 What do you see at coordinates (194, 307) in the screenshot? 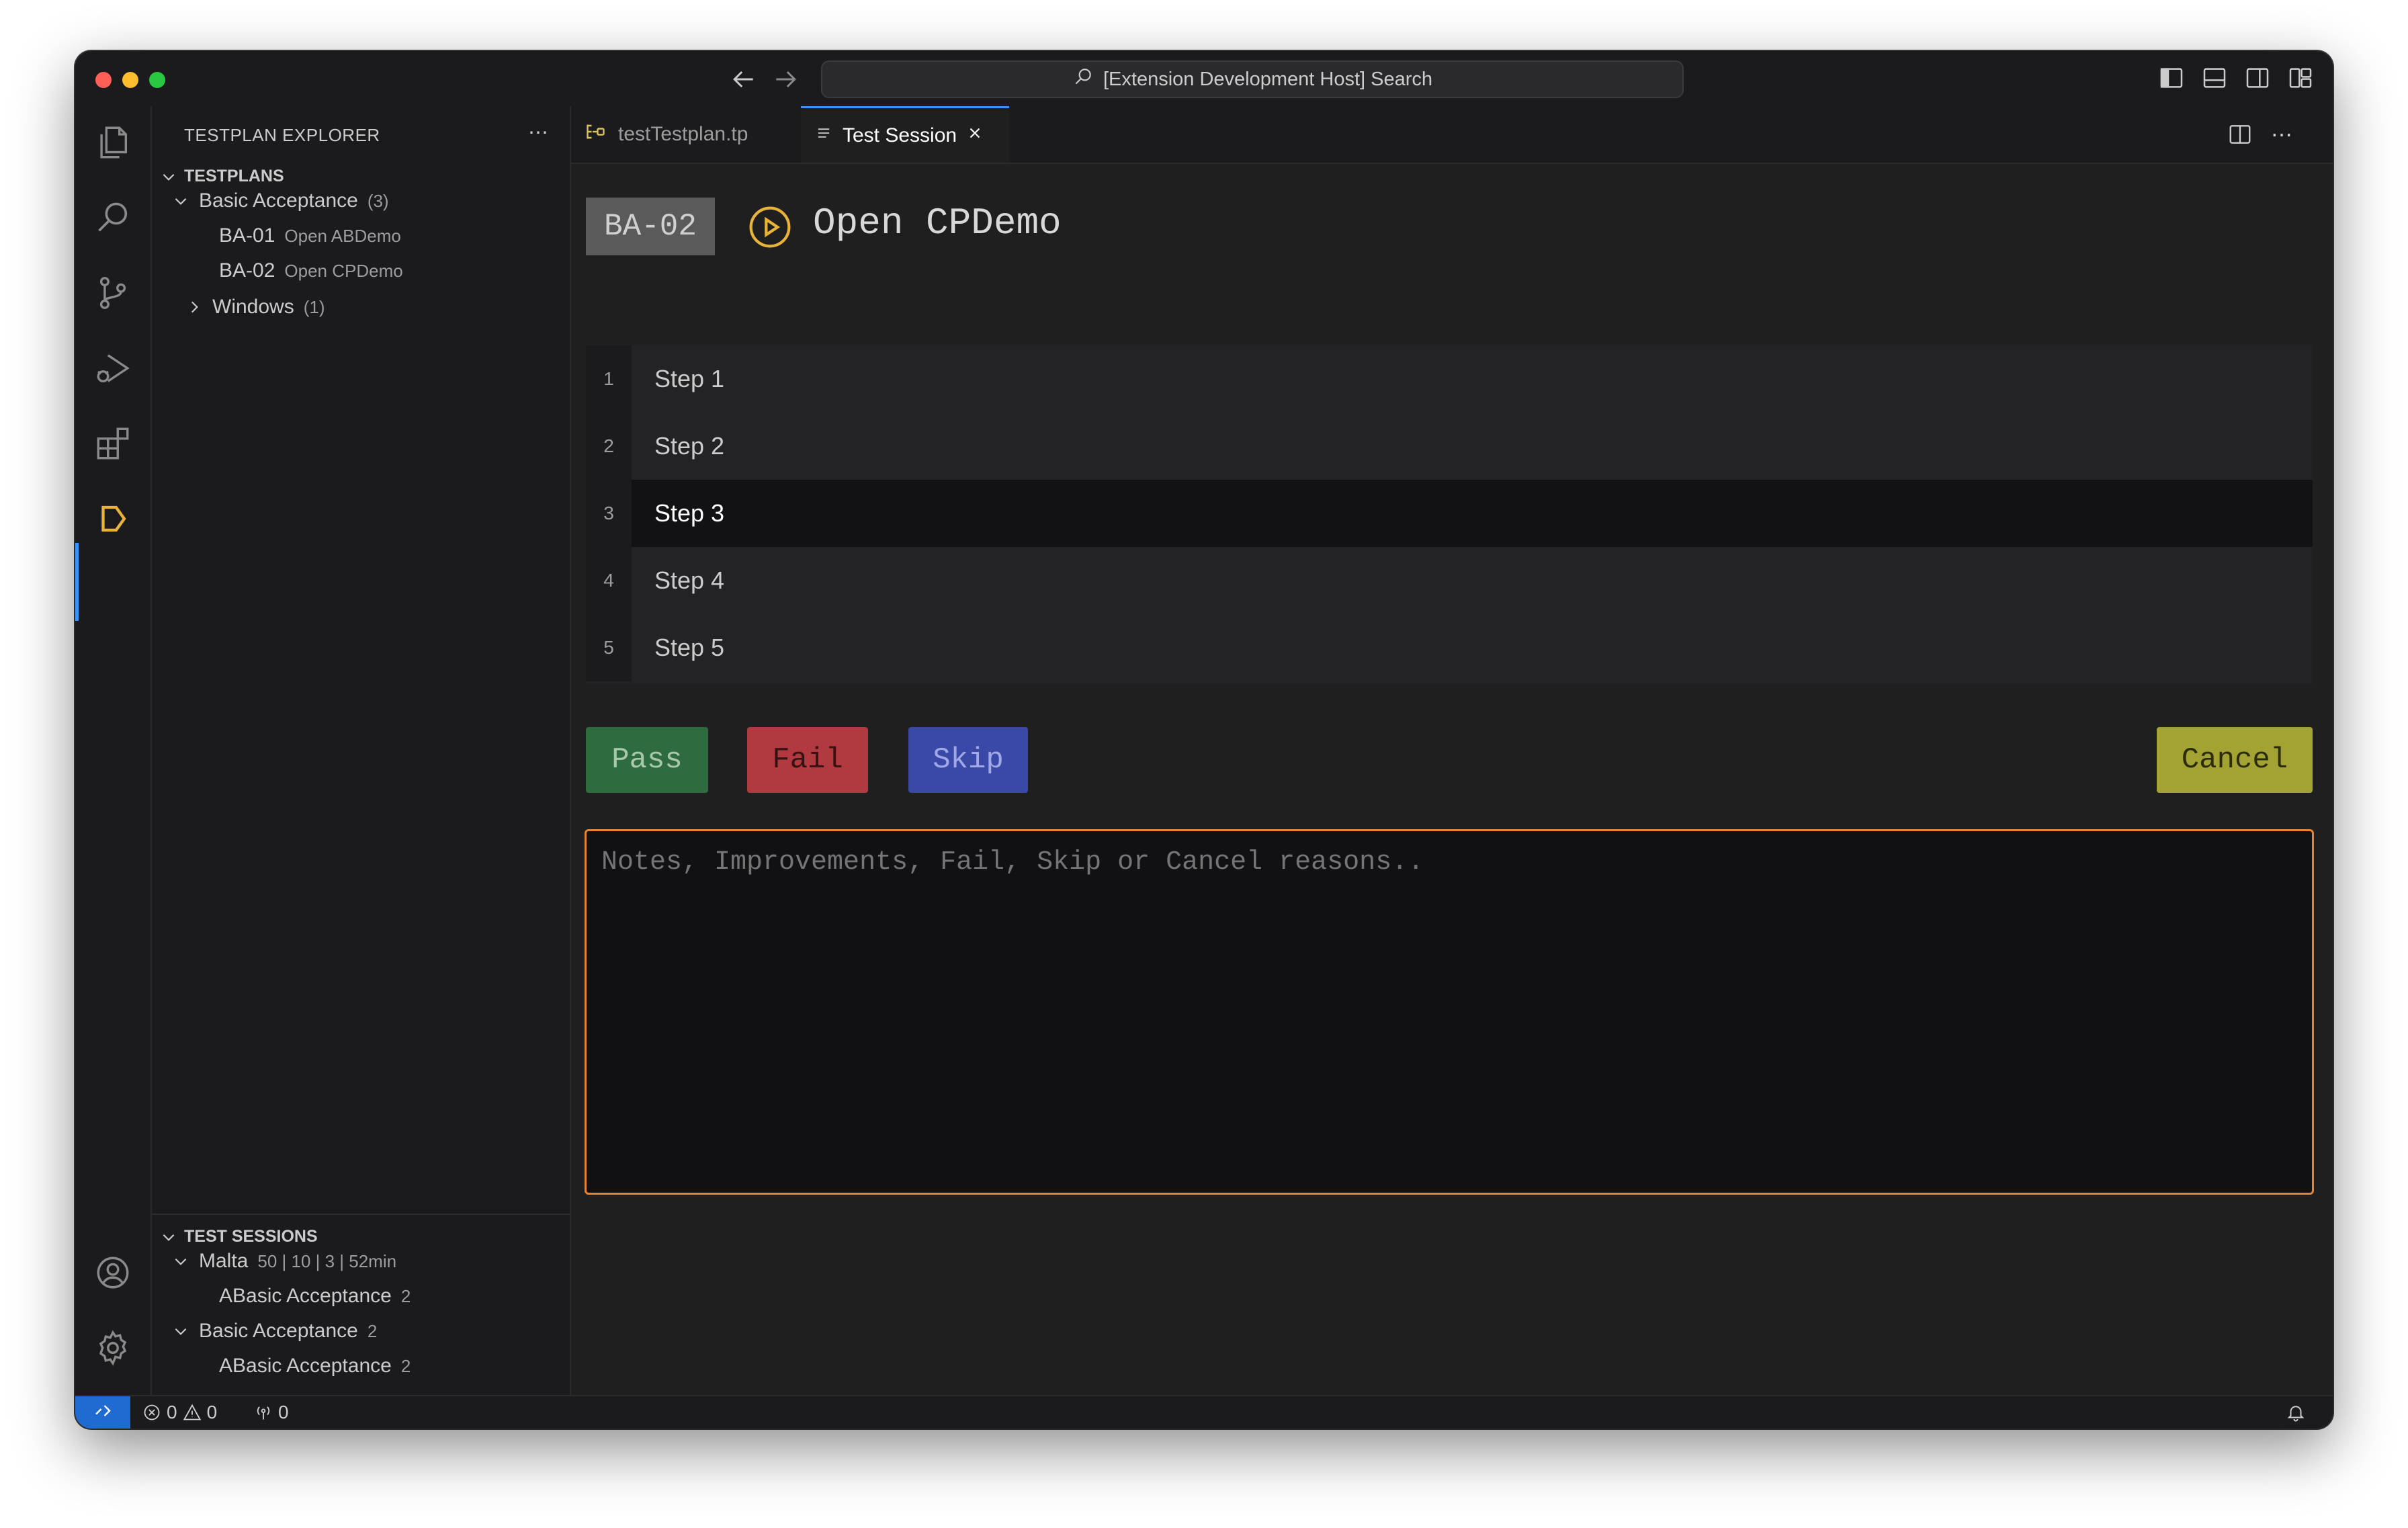
I see `chevron-right-icon` at bounding box center [194, 307].